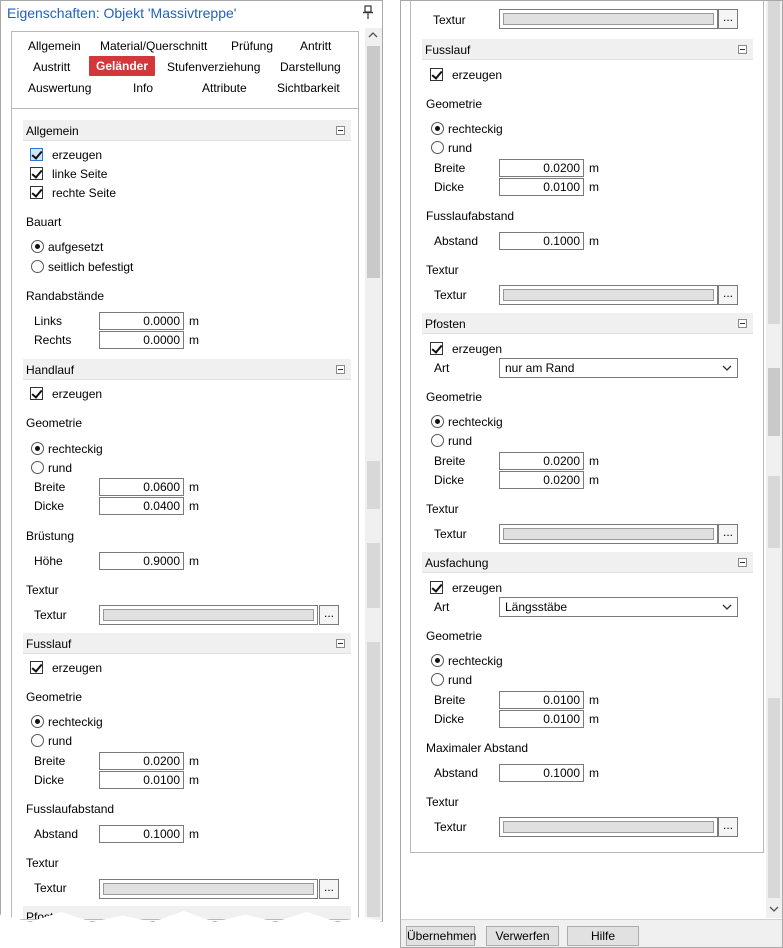 The image size is (783, 948). I want to click on scrollbar-left, so click(373, 474).